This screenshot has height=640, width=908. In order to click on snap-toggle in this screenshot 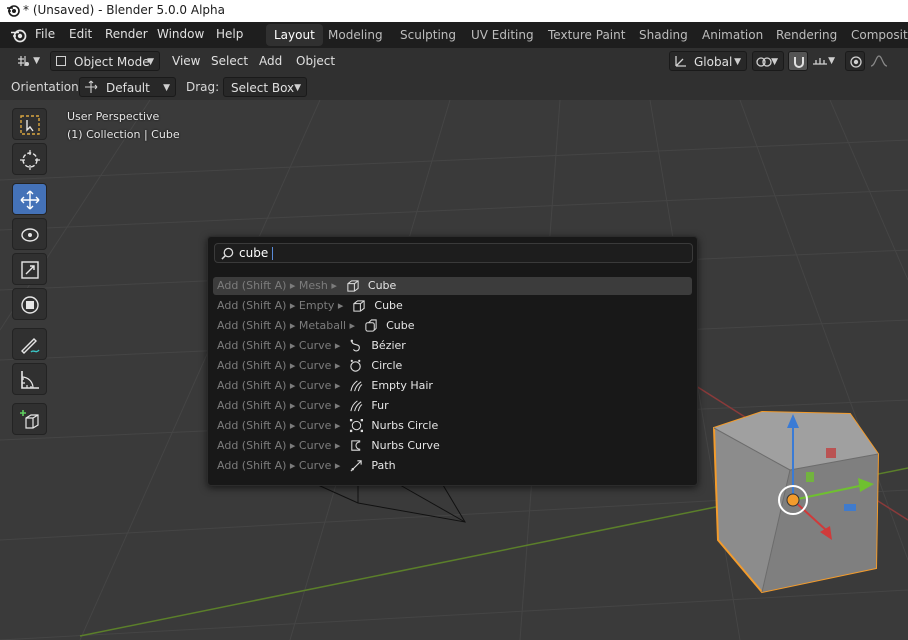, I will do `click(798, 61)`.